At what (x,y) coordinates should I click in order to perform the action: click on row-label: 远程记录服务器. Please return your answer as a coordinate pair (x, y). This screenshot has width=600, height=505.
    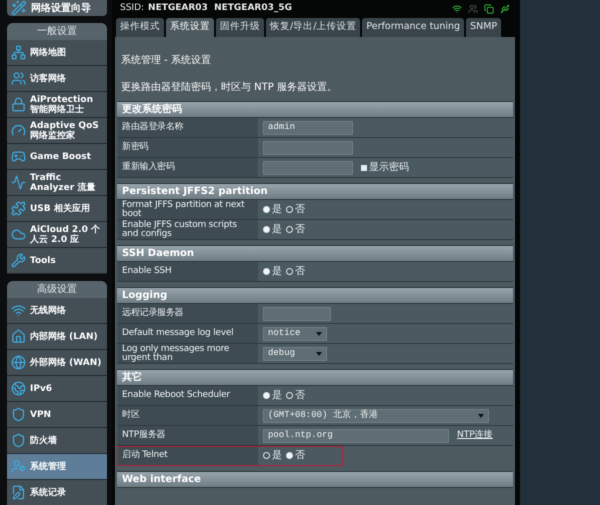
    Looking at the image, I should click on (187, 313).